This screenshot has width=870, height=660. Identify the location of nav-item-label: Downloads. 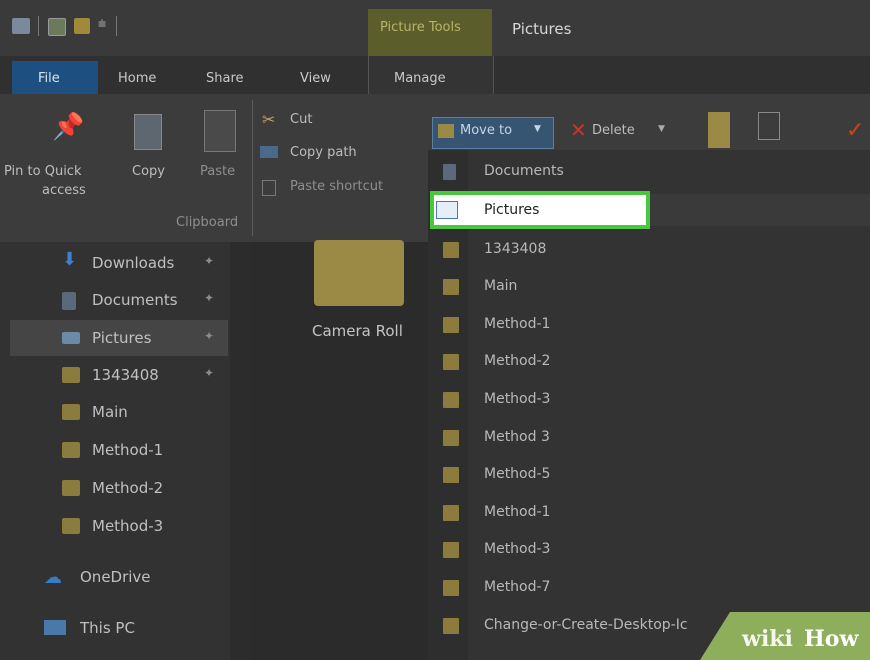
(133, 263).